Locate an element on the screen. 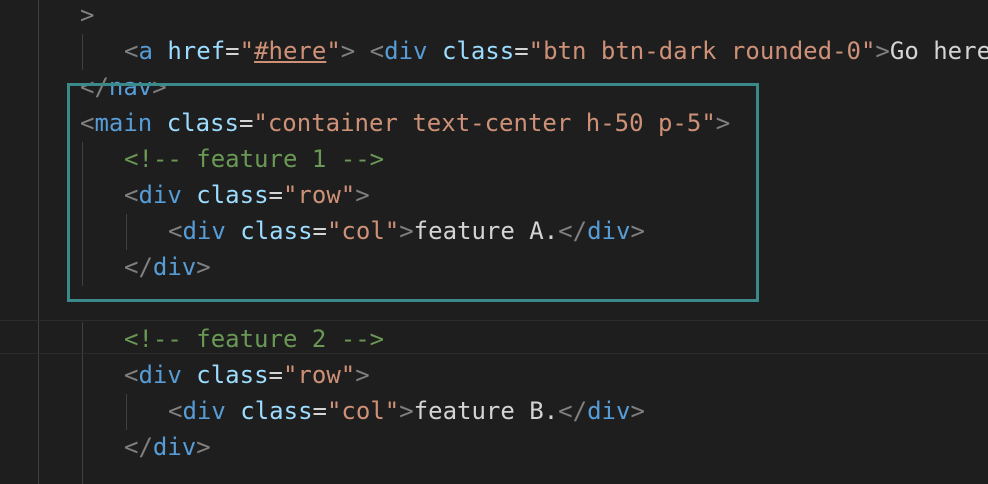 The height and width of the screenshot is (484, 988). code-line-content: <div class="col">feature A.</div> is located at coordinates (406, 231).